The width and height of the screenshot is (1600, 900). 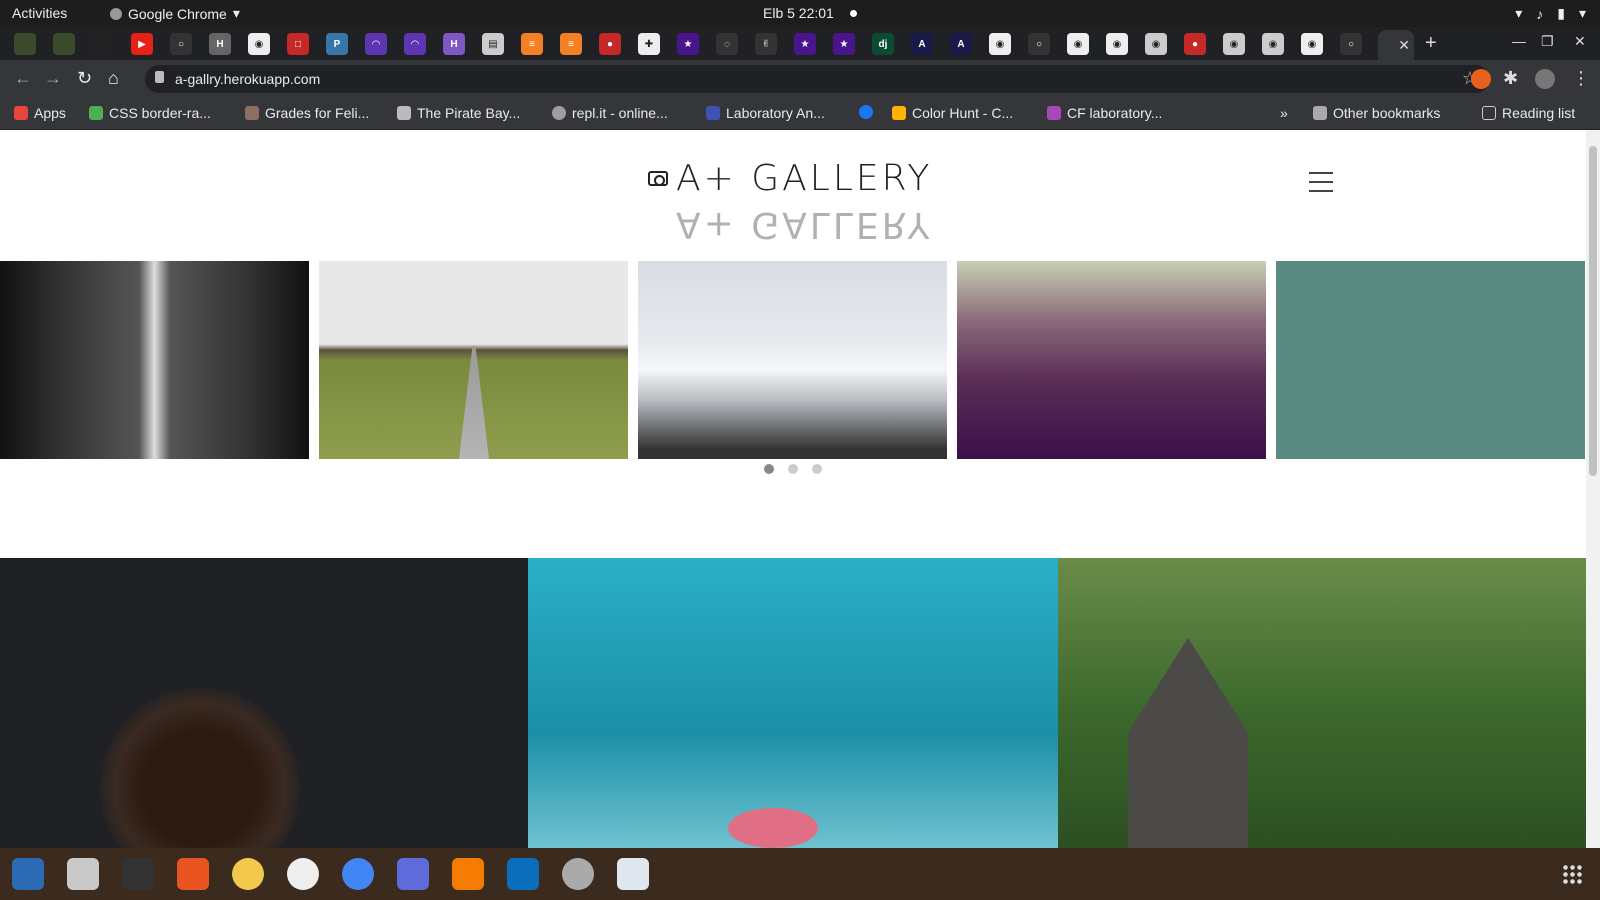 I want to click on bookmarks-overflow: », so click(x=1284, y=113).